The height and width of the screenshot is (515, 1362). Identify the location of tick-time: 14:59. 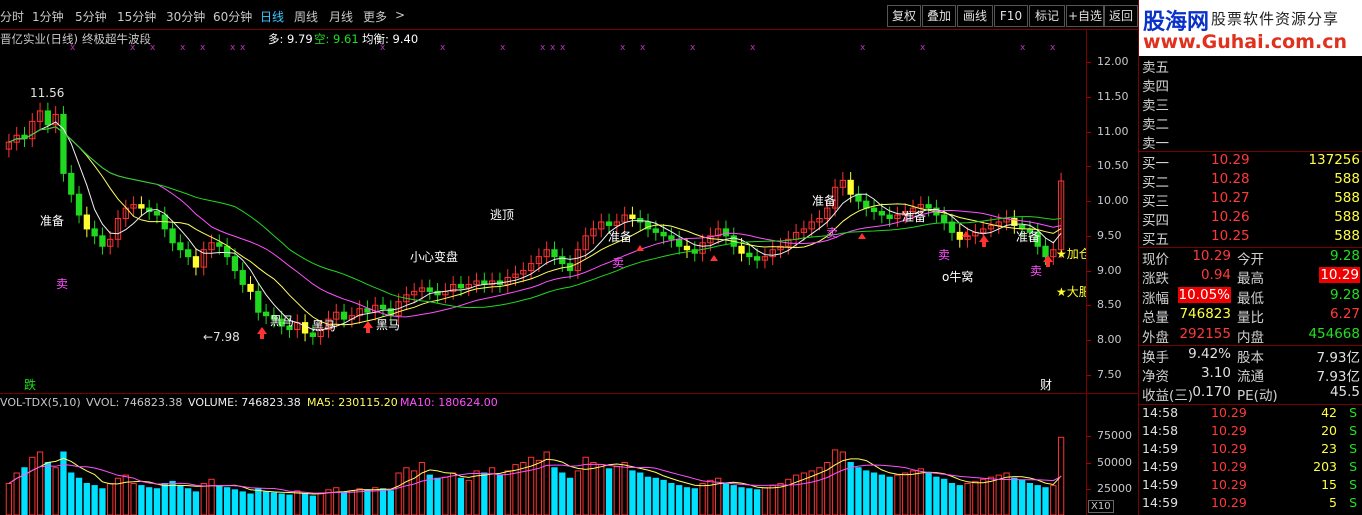
(1160, 448).